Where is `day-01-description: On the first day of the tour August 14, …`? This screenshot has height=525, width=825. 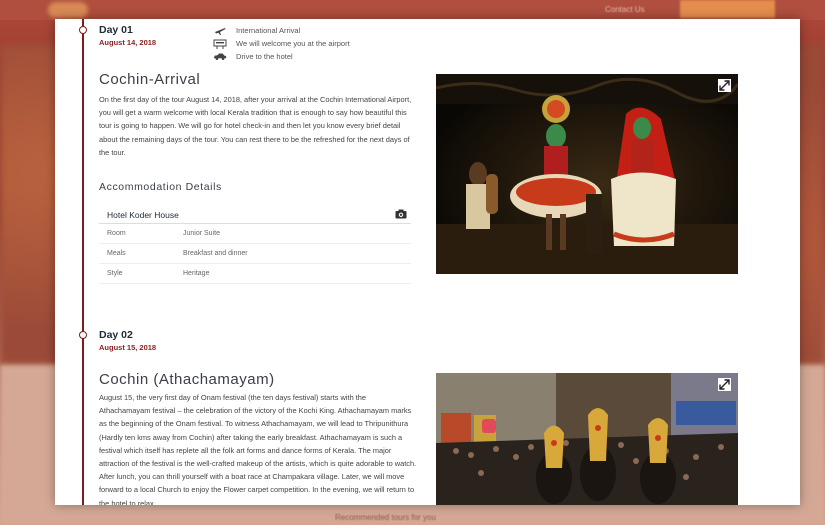
day-01-description: On the first day of the tour August 14, … is located at coordinates (255, 126).